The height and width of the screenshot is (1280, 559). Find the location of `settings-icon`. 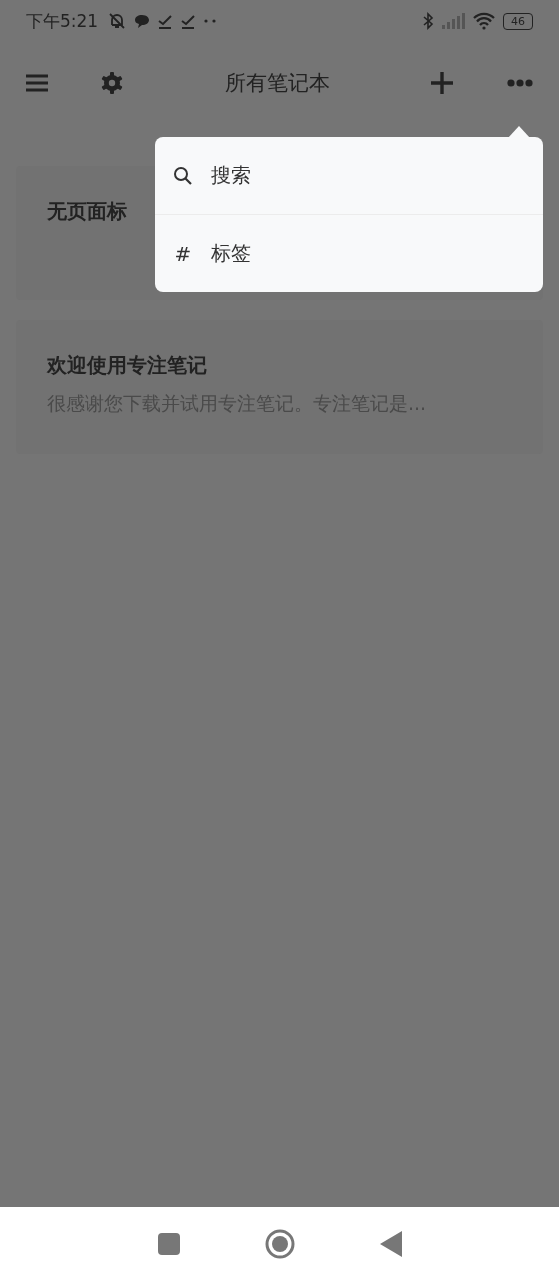

settings-icon is located at coordinates (112, 83).